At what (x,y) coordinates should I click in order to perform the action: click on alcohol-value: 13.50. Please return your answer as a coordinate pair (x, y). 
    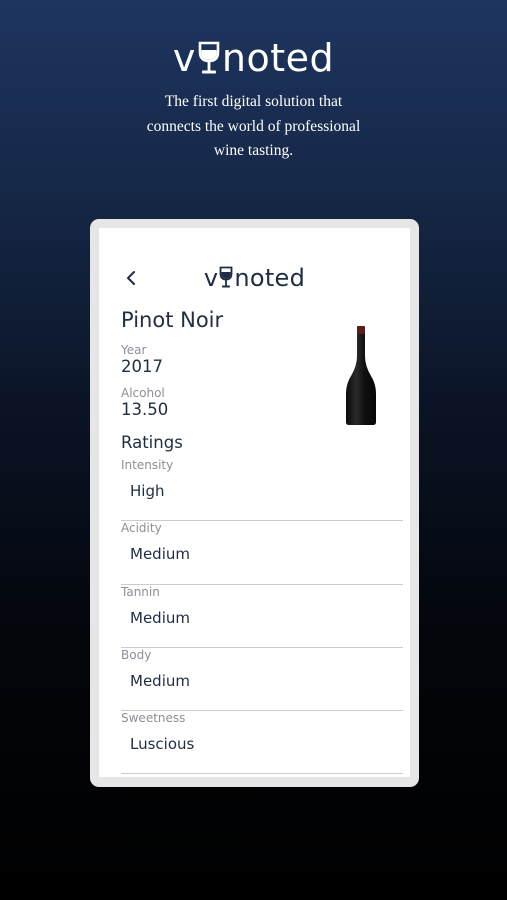
    Looking at the image, I should click on (145, 409).